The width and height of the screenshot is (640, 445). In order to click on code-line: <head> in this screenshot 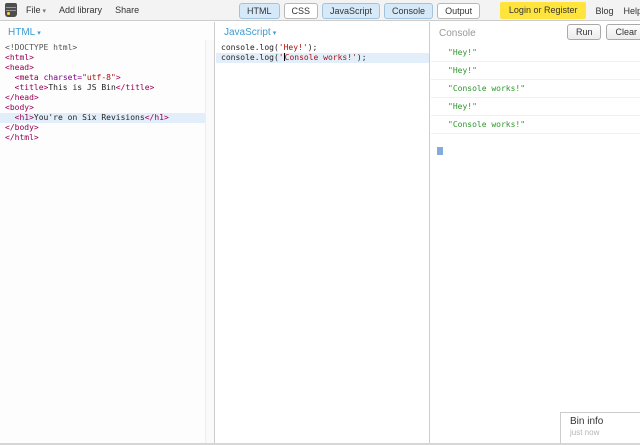, I will do `click(107, 68)`.